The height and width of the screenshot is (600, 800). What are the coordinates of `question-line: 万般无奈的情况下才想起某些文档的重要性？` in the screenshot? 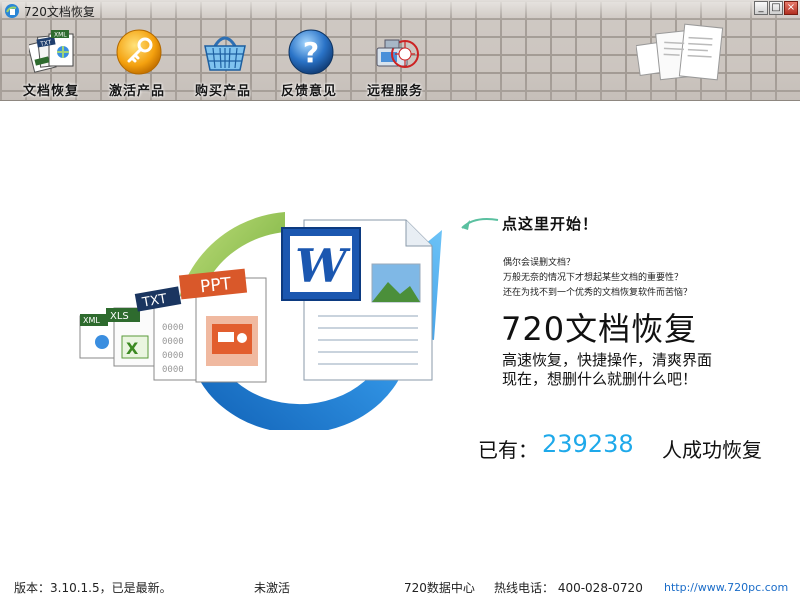 It's located at (593, 278).